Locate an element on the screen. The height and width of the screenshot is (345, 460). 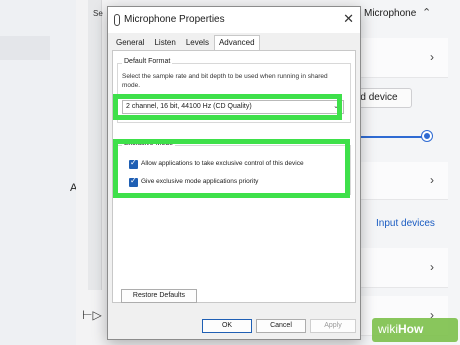
tab-advanced: Advanced is located at coordinates (236, 42).